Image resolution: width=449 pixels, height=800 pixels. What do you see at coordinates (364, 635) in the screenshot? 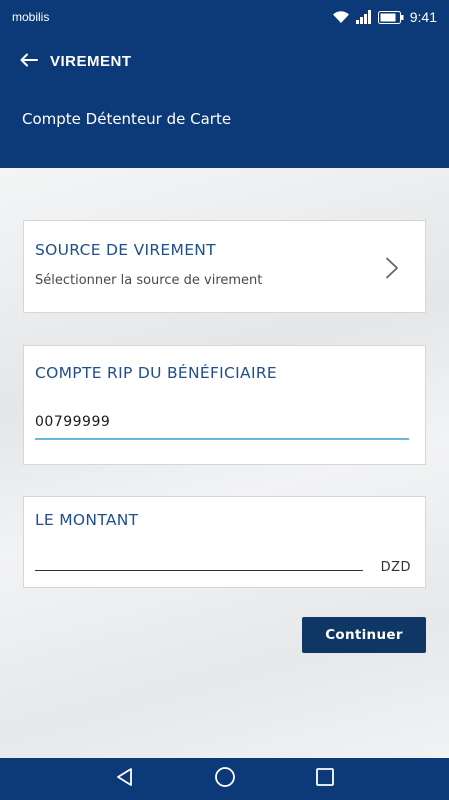
I see `continue-button: Continuer` at bounding box center [364, 635].